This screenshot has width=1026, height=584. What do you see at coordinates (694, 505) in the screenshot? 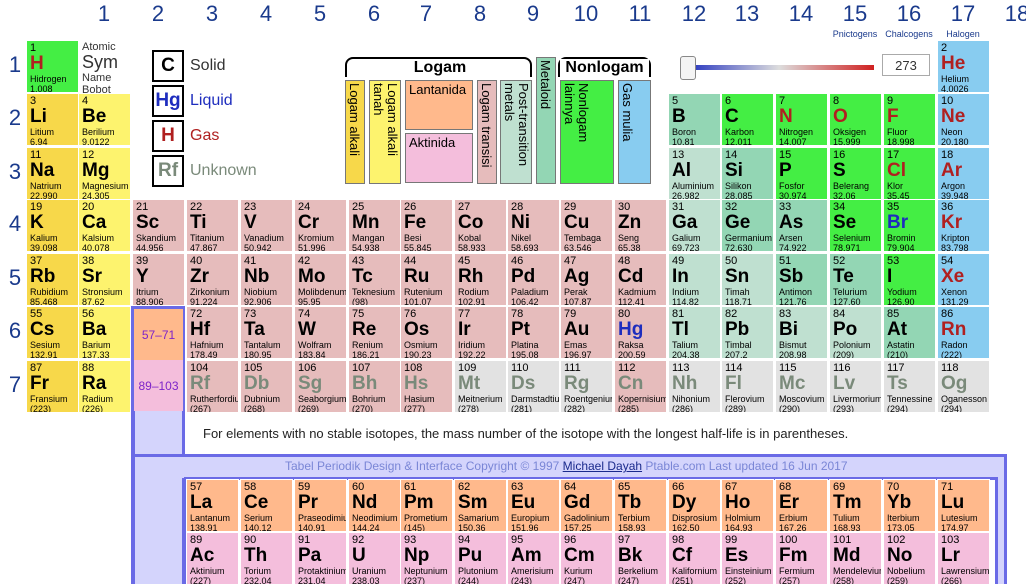
I see `element-cell-dy: 66 Dy Disprosium 162,50` at bounding box center [694, 505].